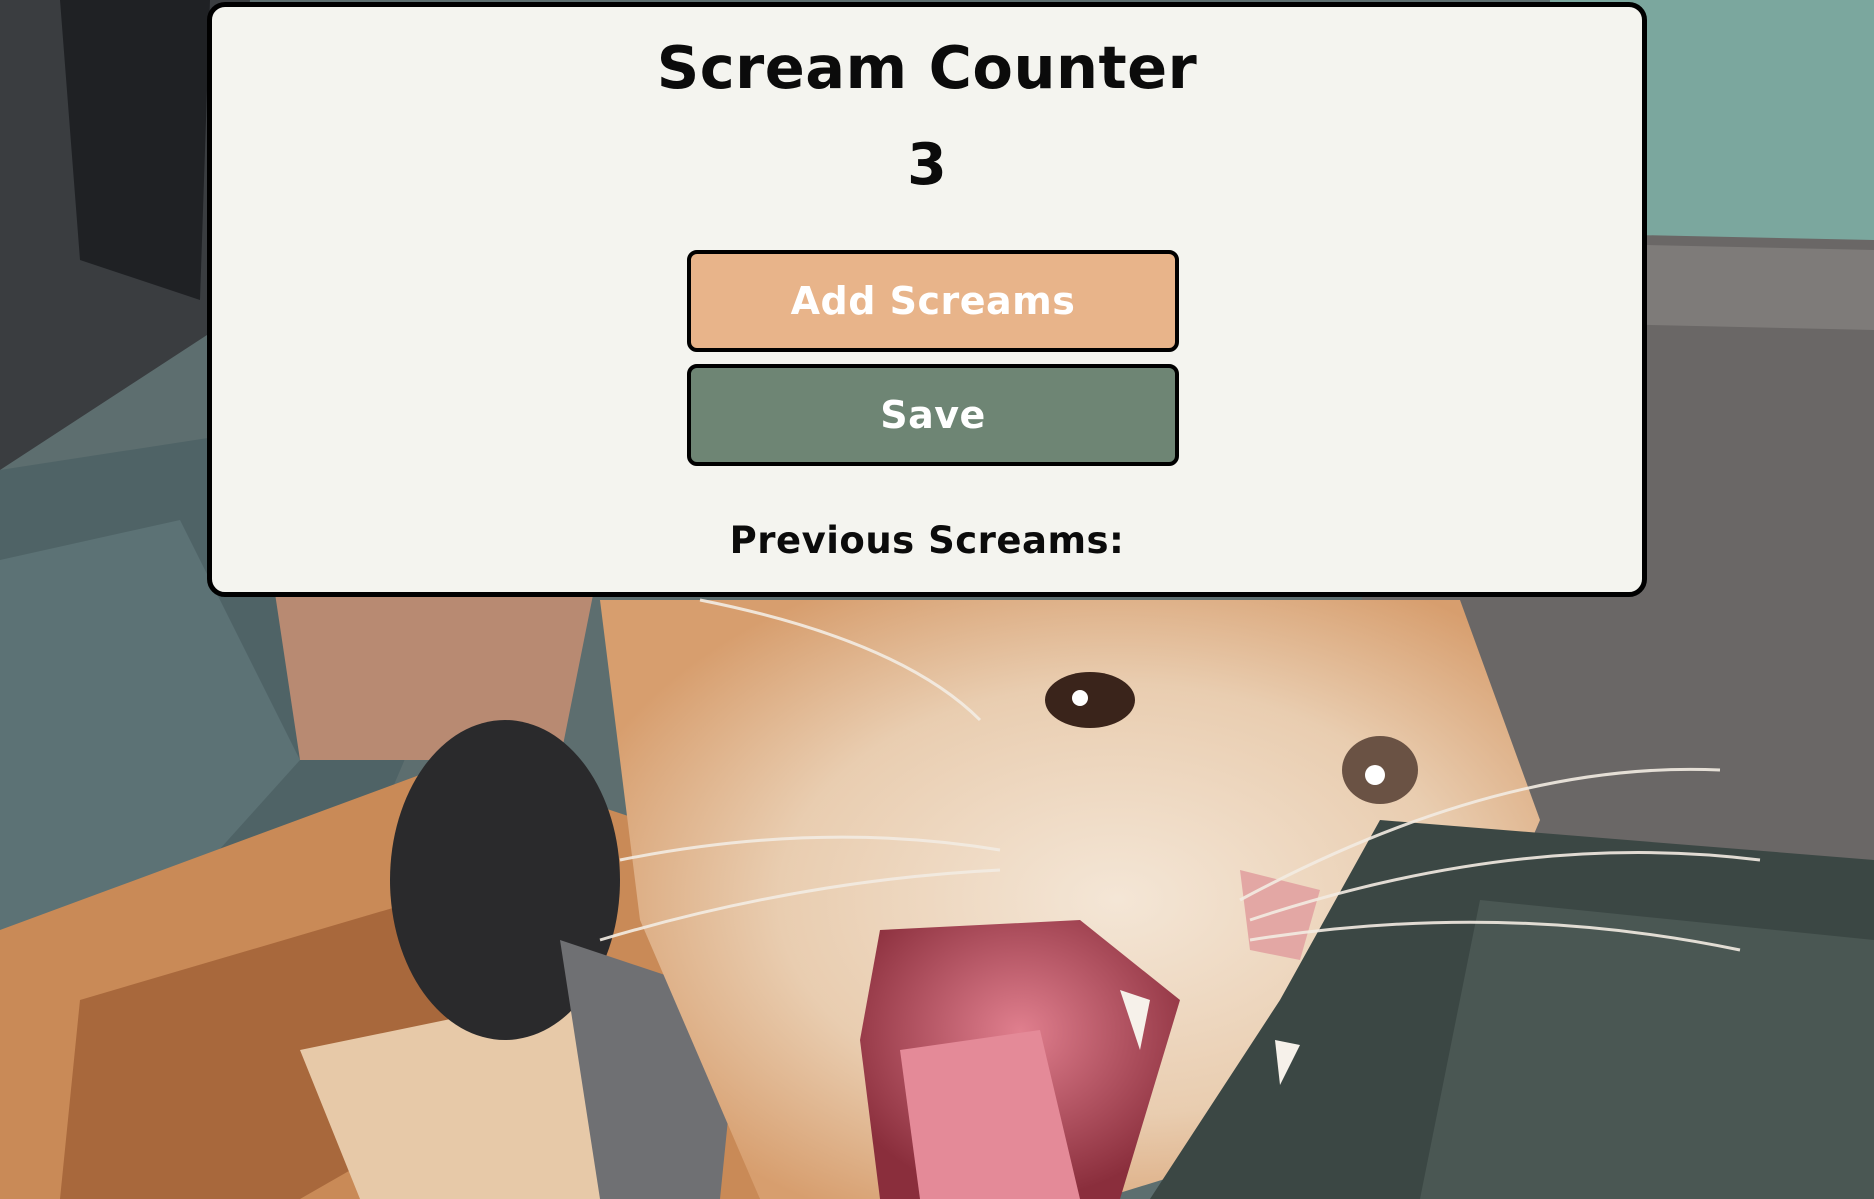 The height and width of the screenshot is (1199, 1874). Describe the element at coordinates (927, 165) in the screenshot. I see `scream-count: 3` at that location.